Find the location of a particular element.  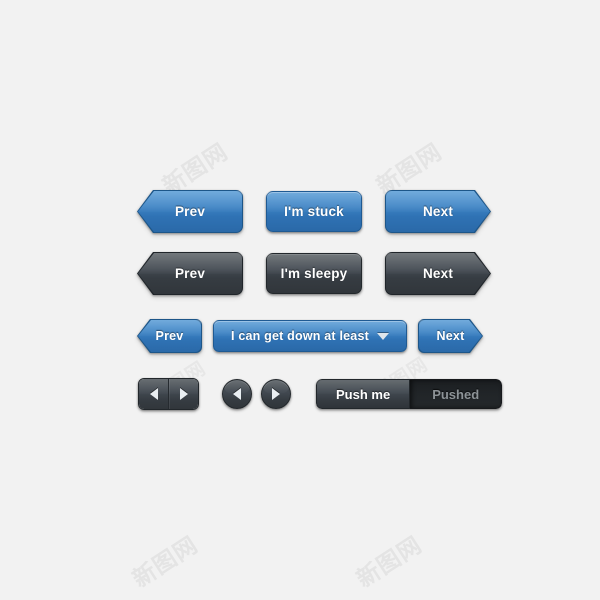

push-me-button-label: Push me is located at coordinates (363, 394).